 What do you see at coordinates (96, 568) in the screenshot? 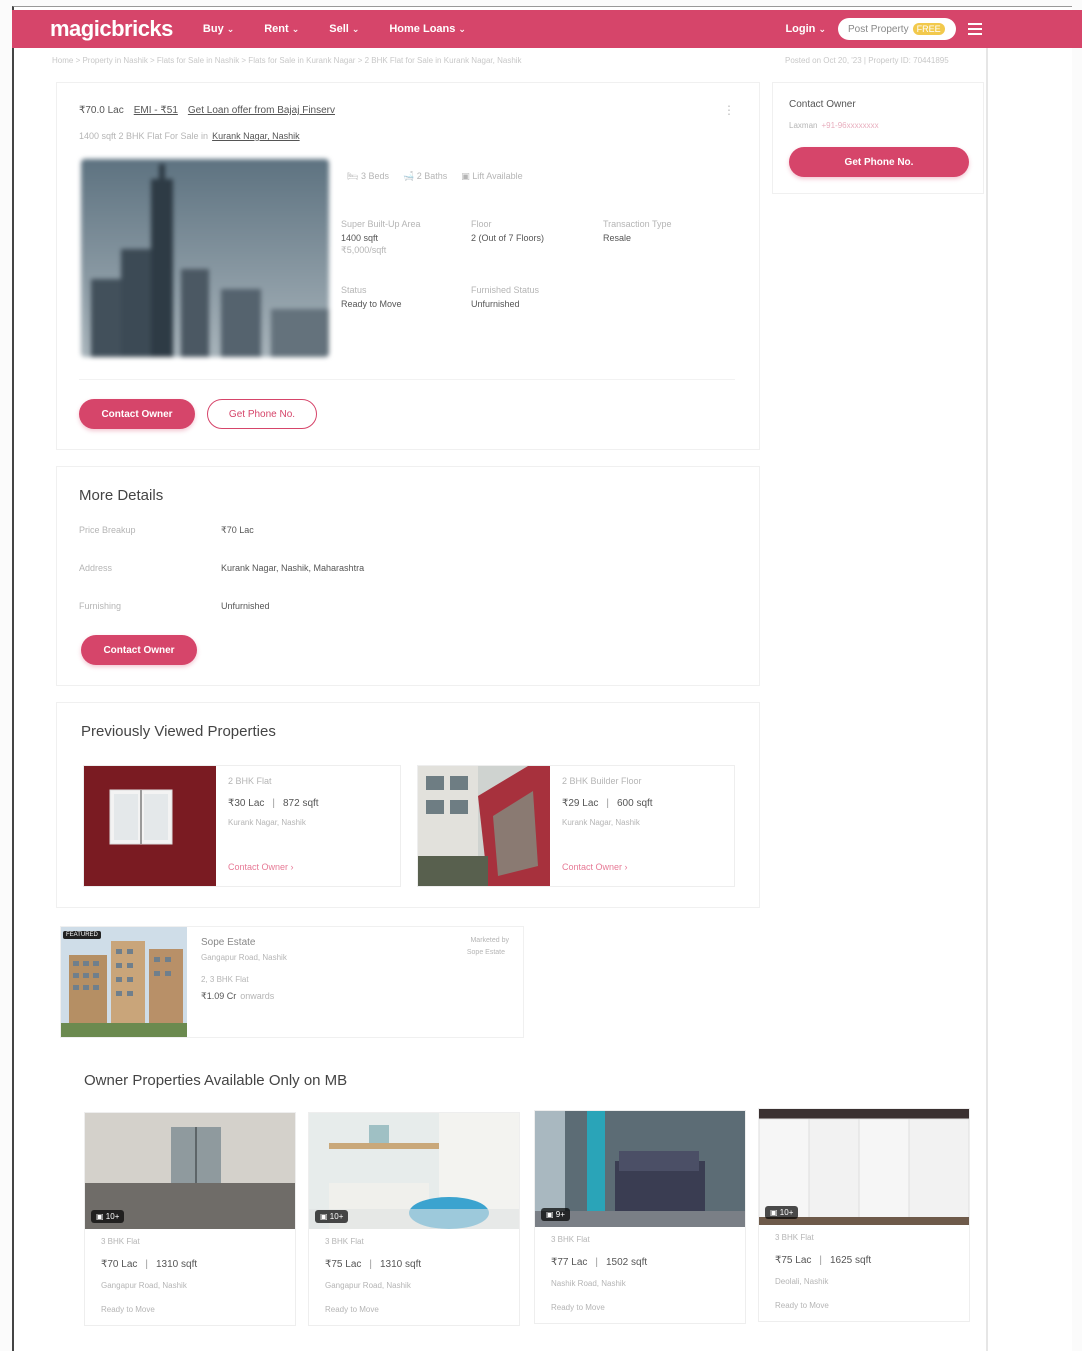
I see `detail-label: Address` at bounding box center [96, 568].